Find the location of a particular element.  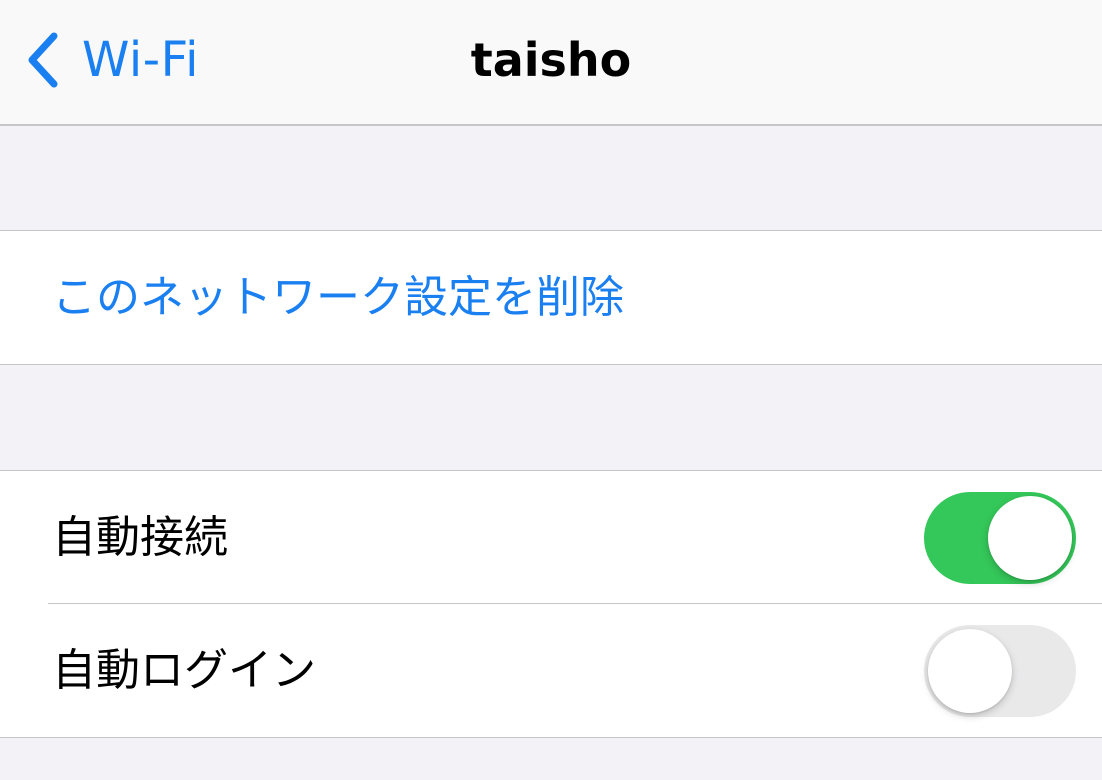

auto-join-toggle is located at coordinates (1000, 538).